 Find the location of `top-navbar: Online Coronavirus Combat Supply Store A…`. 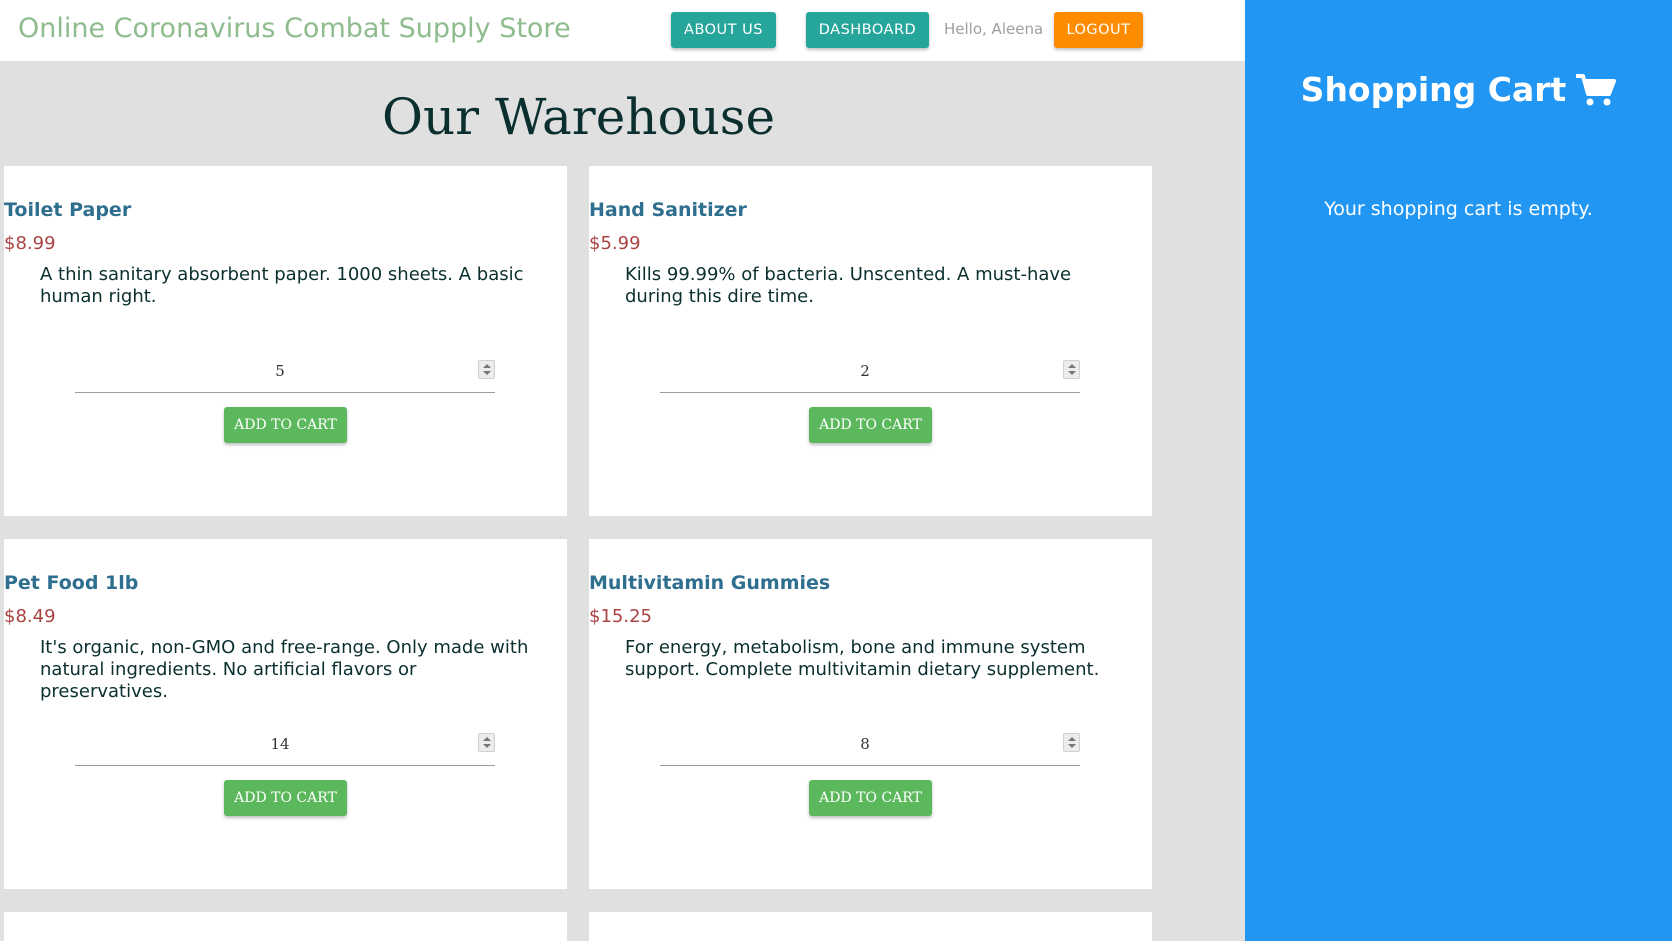

top-navbar: Online Coronavirus Combat Supply Store A… is located at coordinates (622, 30).